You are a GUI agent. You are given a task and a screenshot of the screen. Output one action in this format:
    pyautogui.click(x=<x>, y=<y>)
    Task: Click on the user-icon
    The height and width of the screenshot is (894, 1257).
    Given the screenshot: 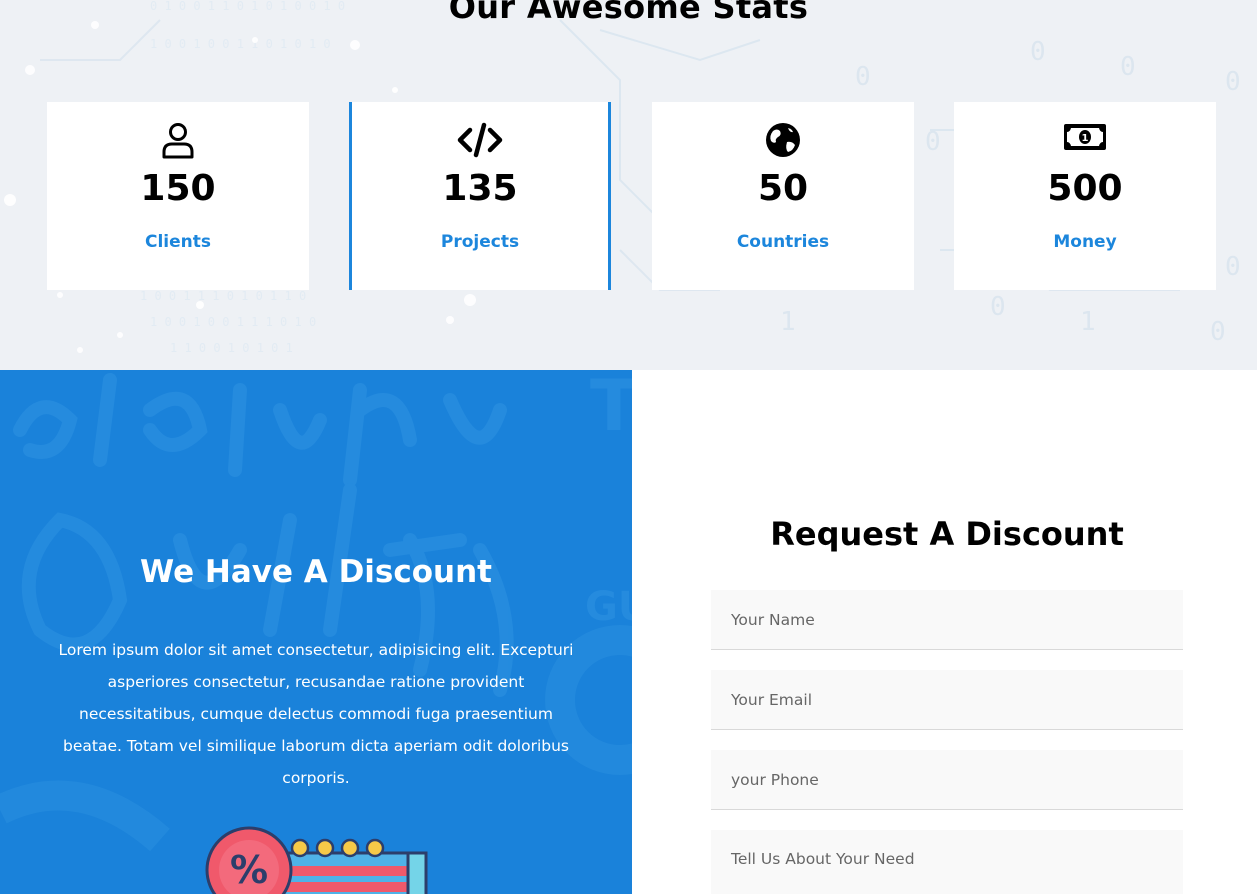 What is the action you would take?
    pyautogui.click(x=178, y=141)
    